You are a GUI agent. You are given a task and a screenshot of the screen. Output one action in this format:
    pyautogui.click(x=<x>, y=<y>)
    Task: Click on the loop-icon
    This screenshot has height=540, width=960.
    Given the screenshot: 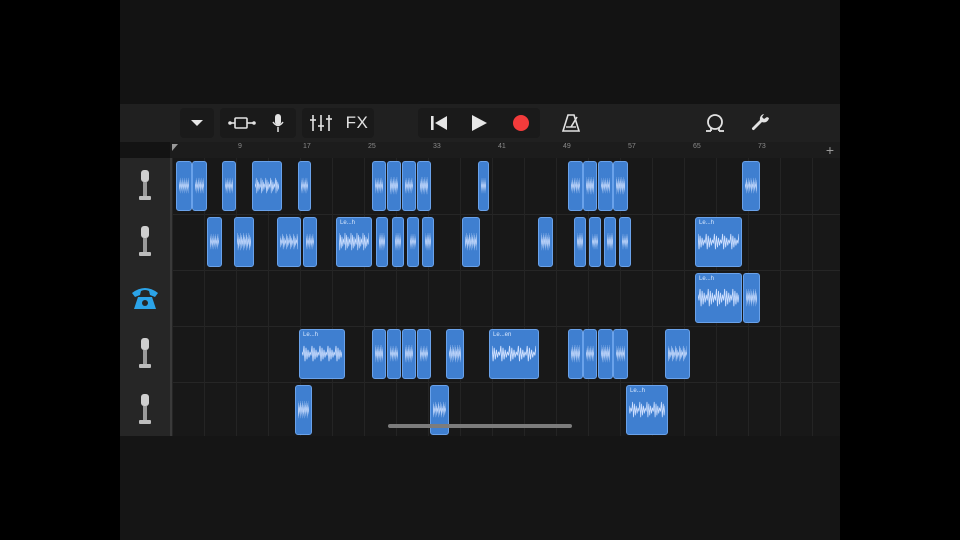 What is the action you would take?
    pyautogui.click(x=715, y=123)
    